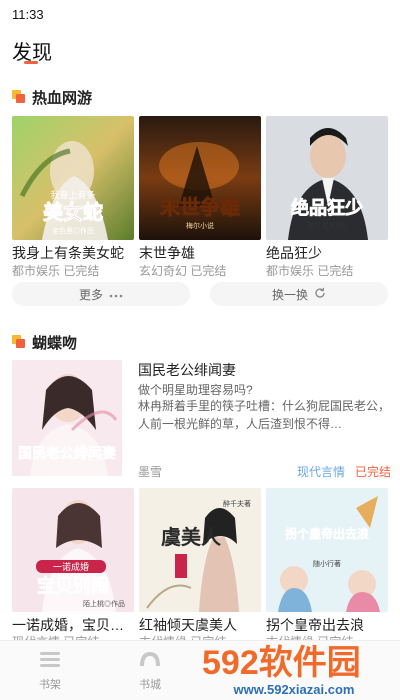 The height and width of the screenshot is (700, 400). What do you see at coordinates (373, 472) in the screenshot?
I see `featured-book-status: 已完结` at bounding box center [373, 472].